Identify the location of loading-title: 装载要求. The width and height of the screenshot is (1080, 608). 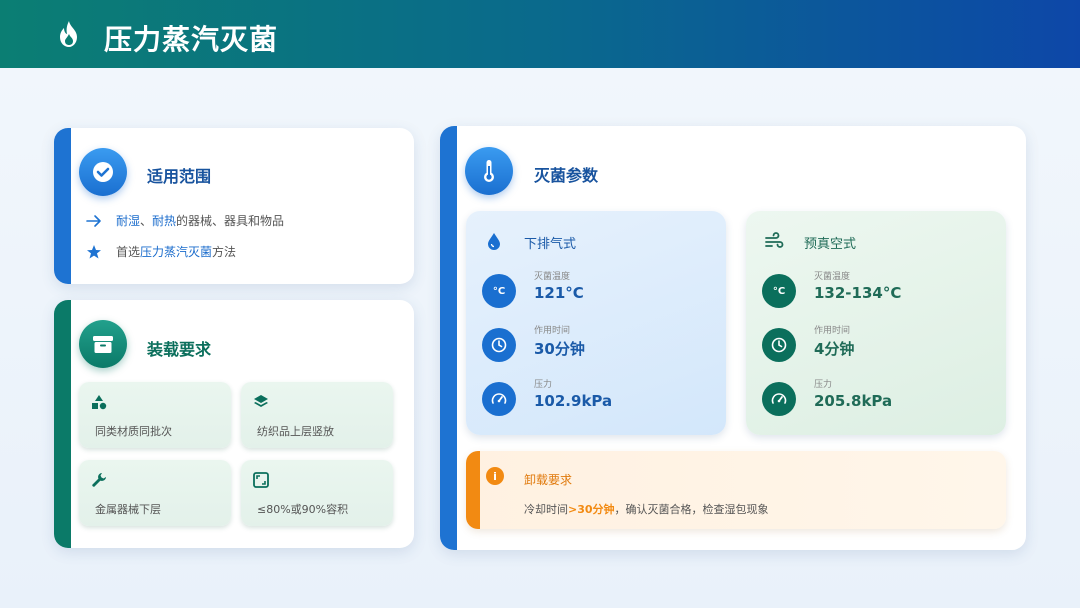
(179, 349).